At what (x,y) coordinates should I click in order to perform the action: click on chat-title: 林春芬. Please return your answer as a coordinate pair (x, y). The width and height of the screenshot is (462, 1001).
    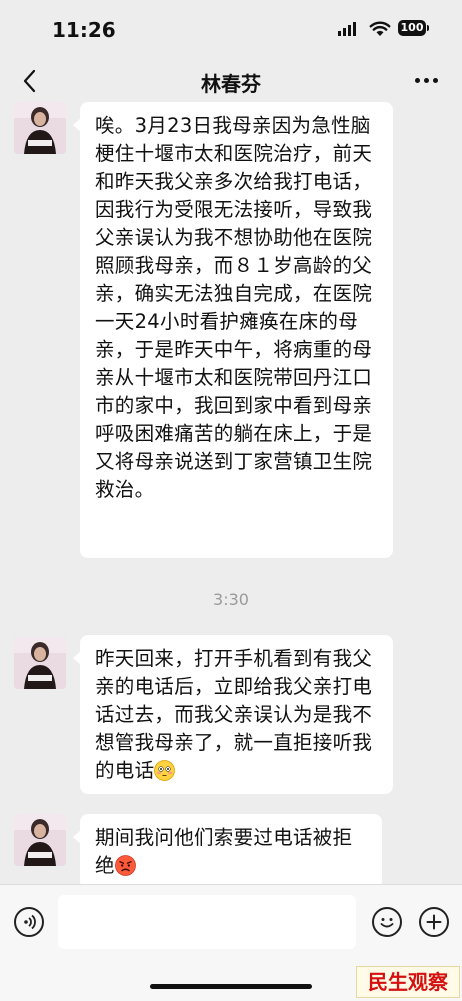
    Looking at the image, I should click on (231, 84).